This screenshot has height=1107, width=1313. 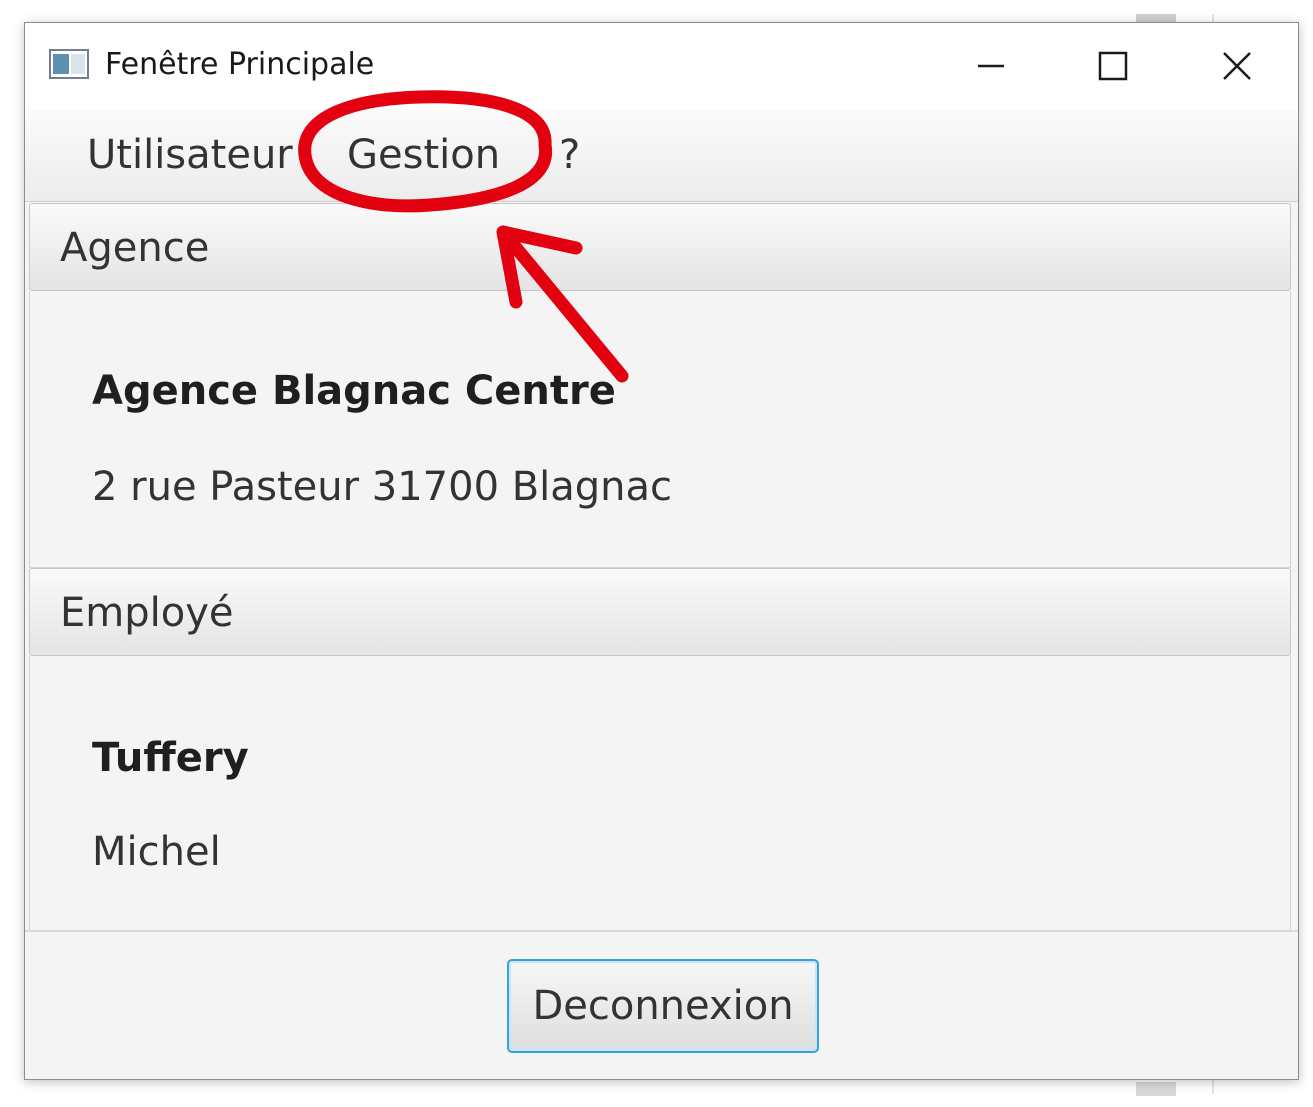 What do you see at coordinates (147, 613) in the screenshot?
I see `employe-pane-title: Employé` at bounding box center [147, 613].